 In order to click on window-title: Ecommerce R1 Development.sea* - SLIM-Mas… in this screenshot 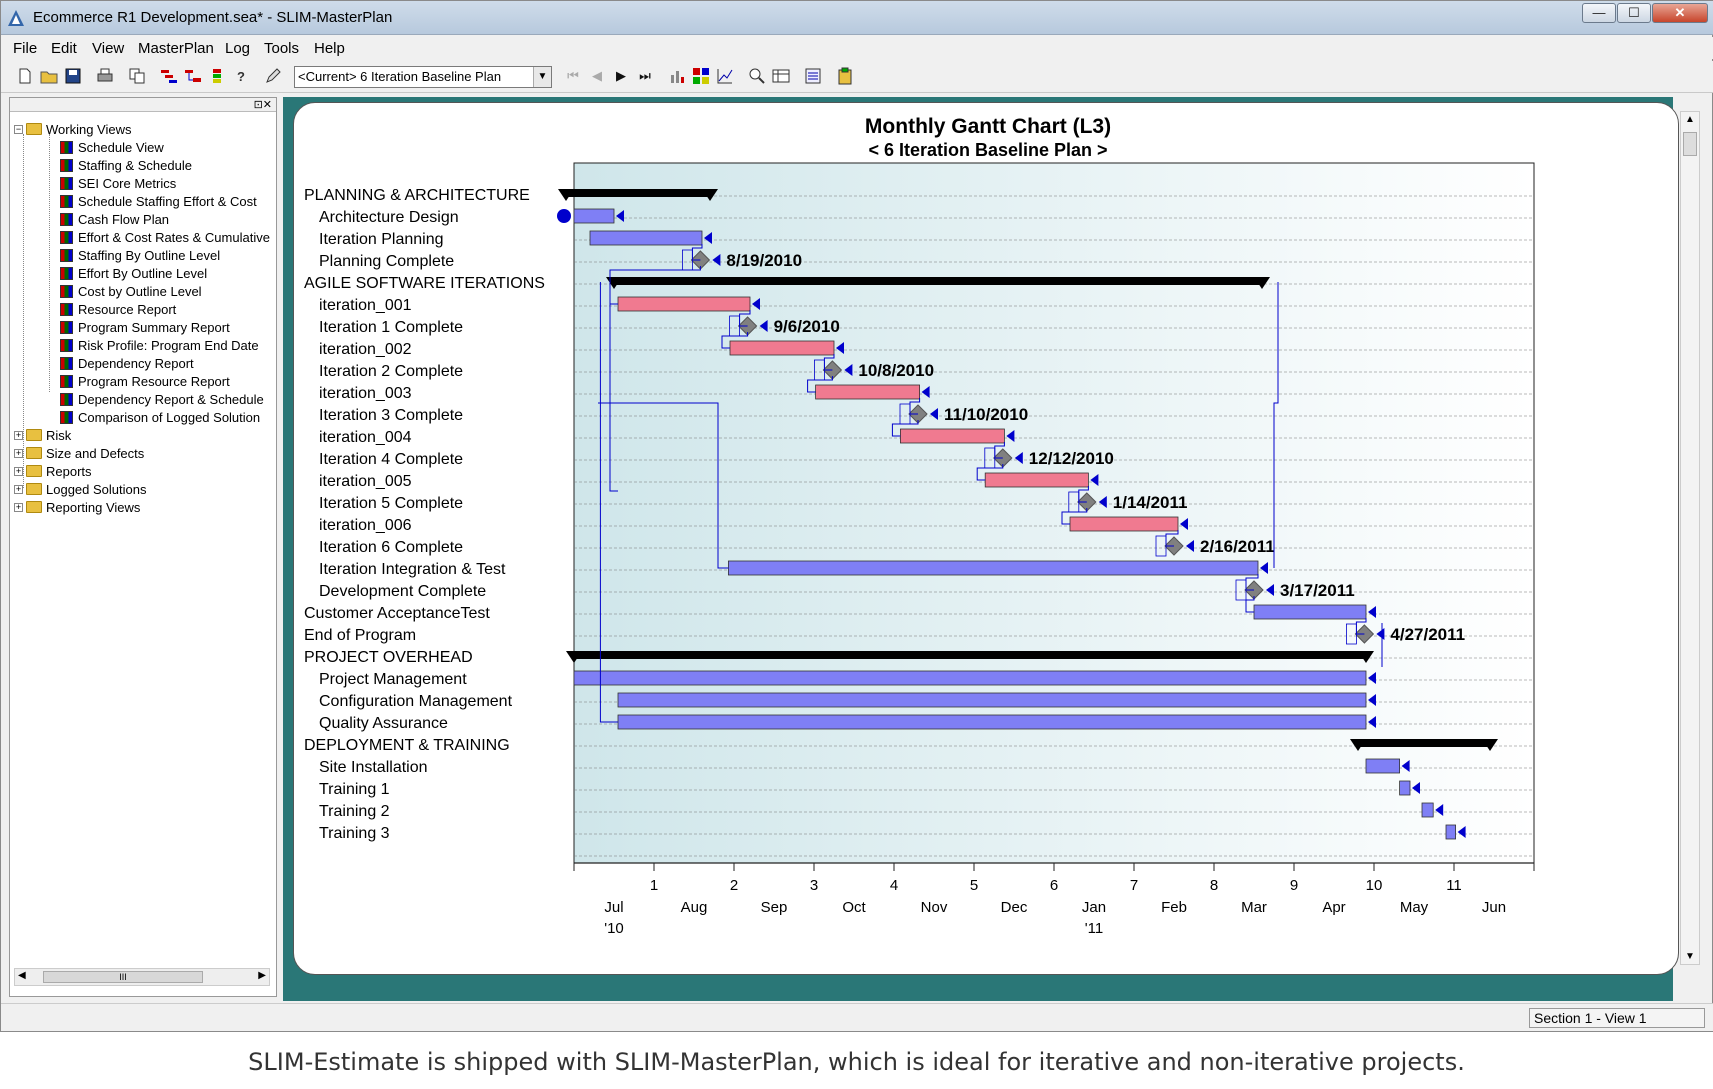, I will do `click(213, 17)`.